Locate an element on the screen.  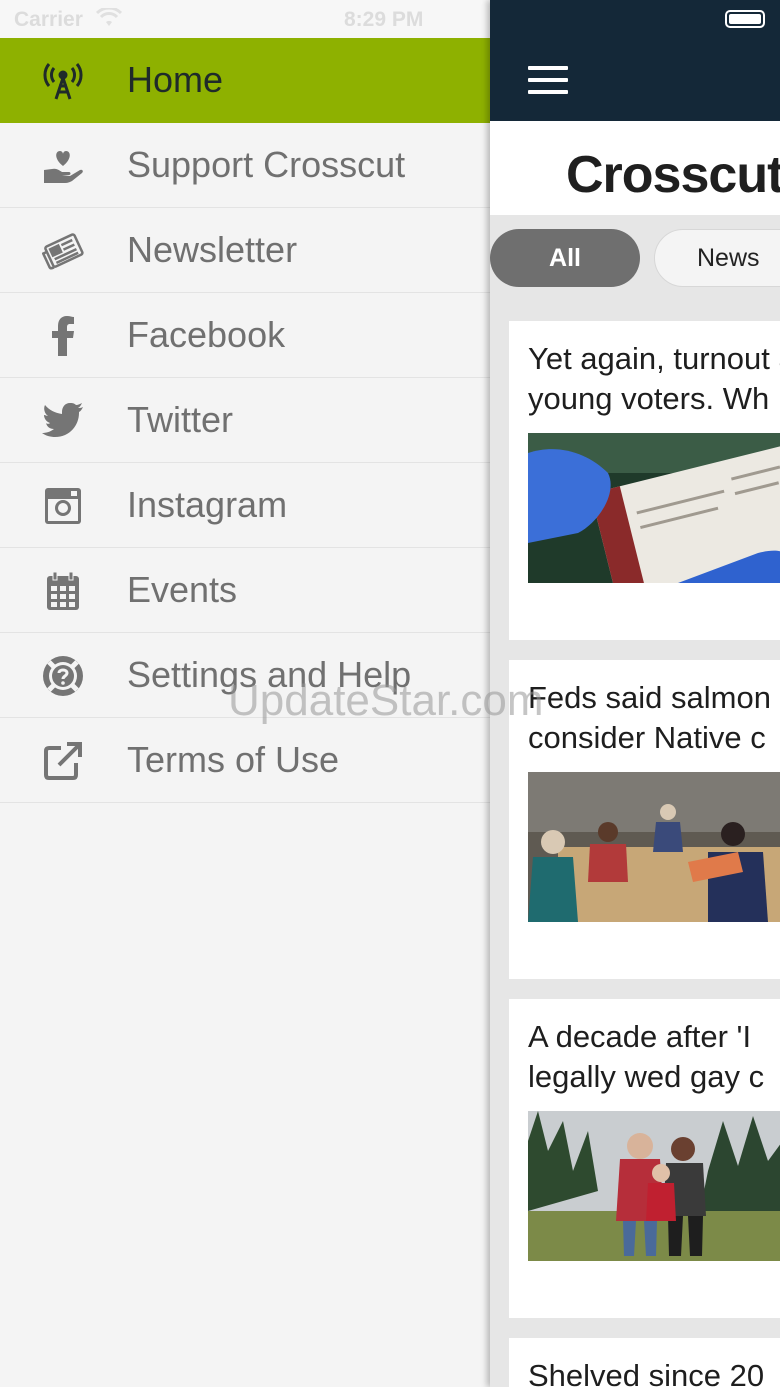
menu-label: Twitter is located at coordinates (180, 419).